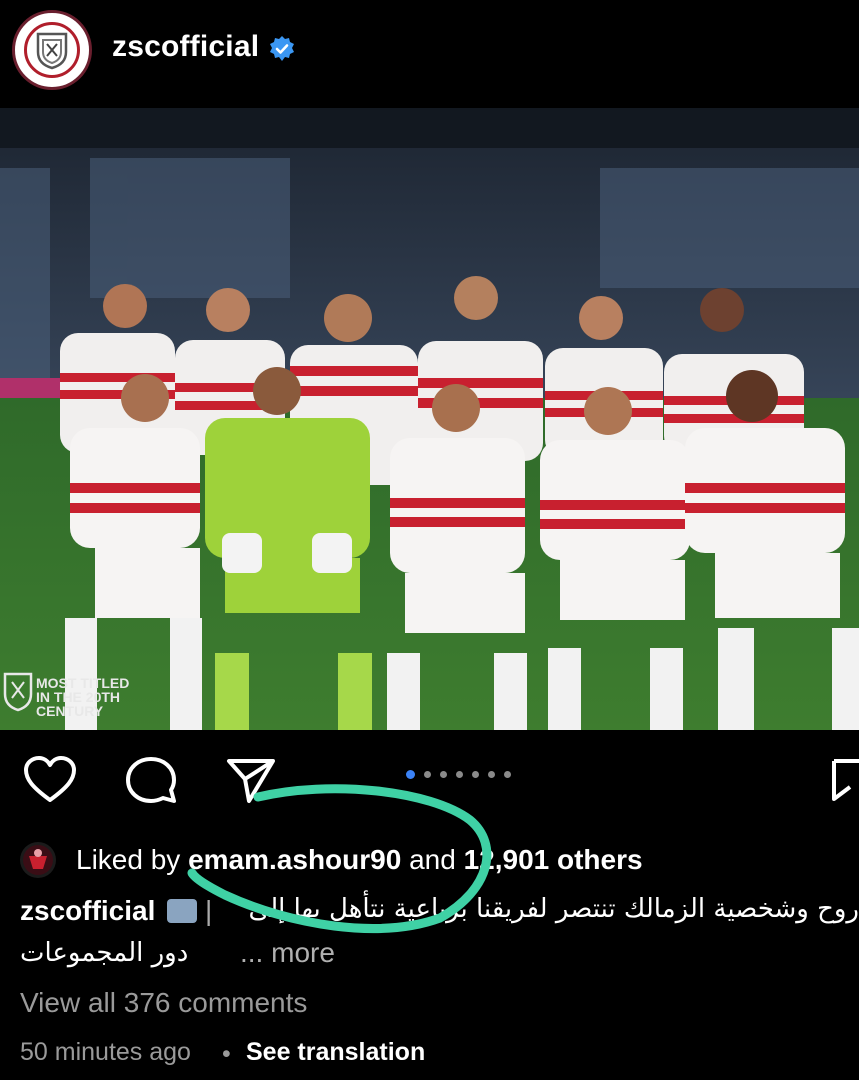 The width and height of the screenshot is (859, 1080). I want to click on share-send-icon, so click(251, 780).